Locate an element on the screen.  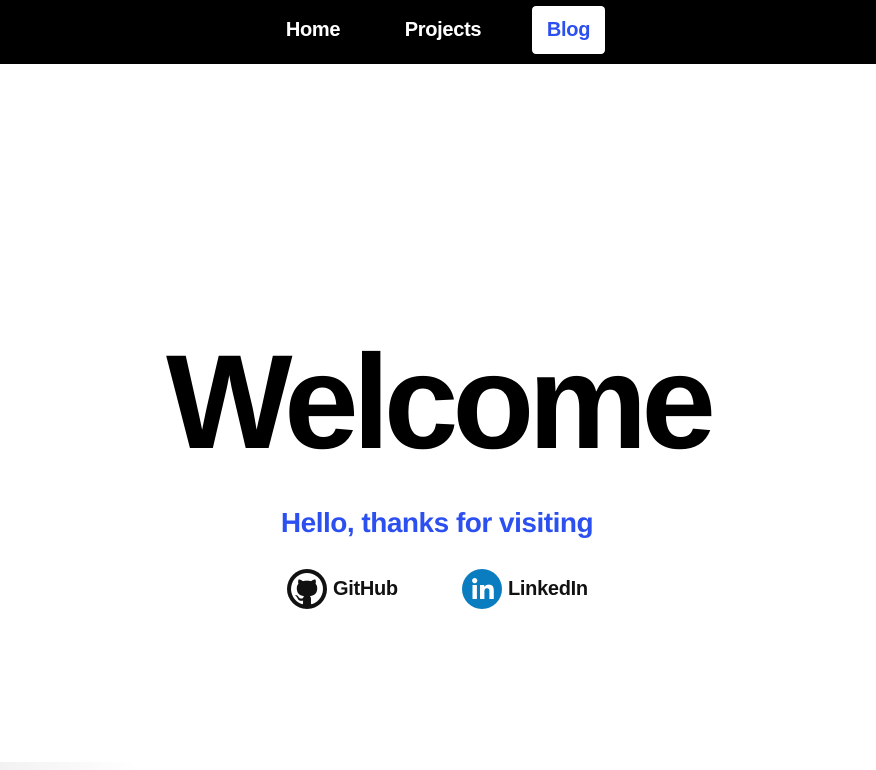
github-link: GitHub is located at coordinates (342, 589).